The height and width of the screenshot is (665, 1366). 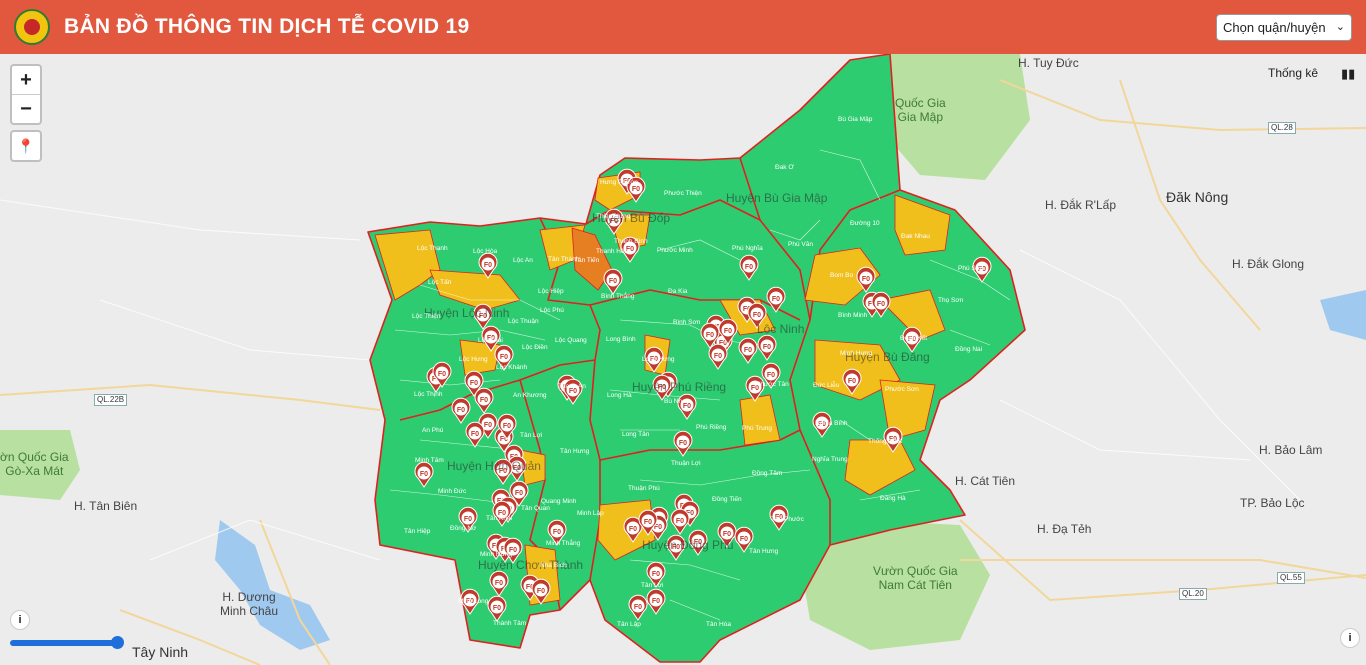 I want to click on commune-label: Đoàn Kết, so click(x=914, y=338).